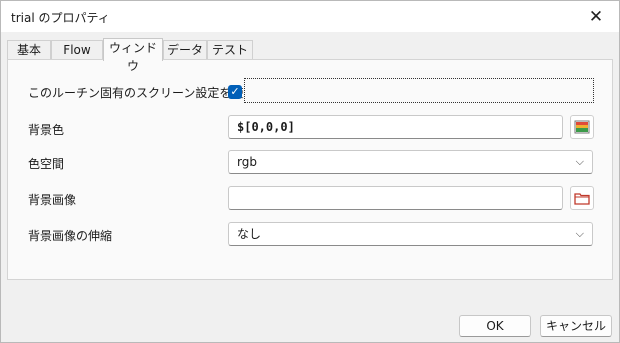  I want to click on bg-color-value: $[0,0,0], so click(266, 127).